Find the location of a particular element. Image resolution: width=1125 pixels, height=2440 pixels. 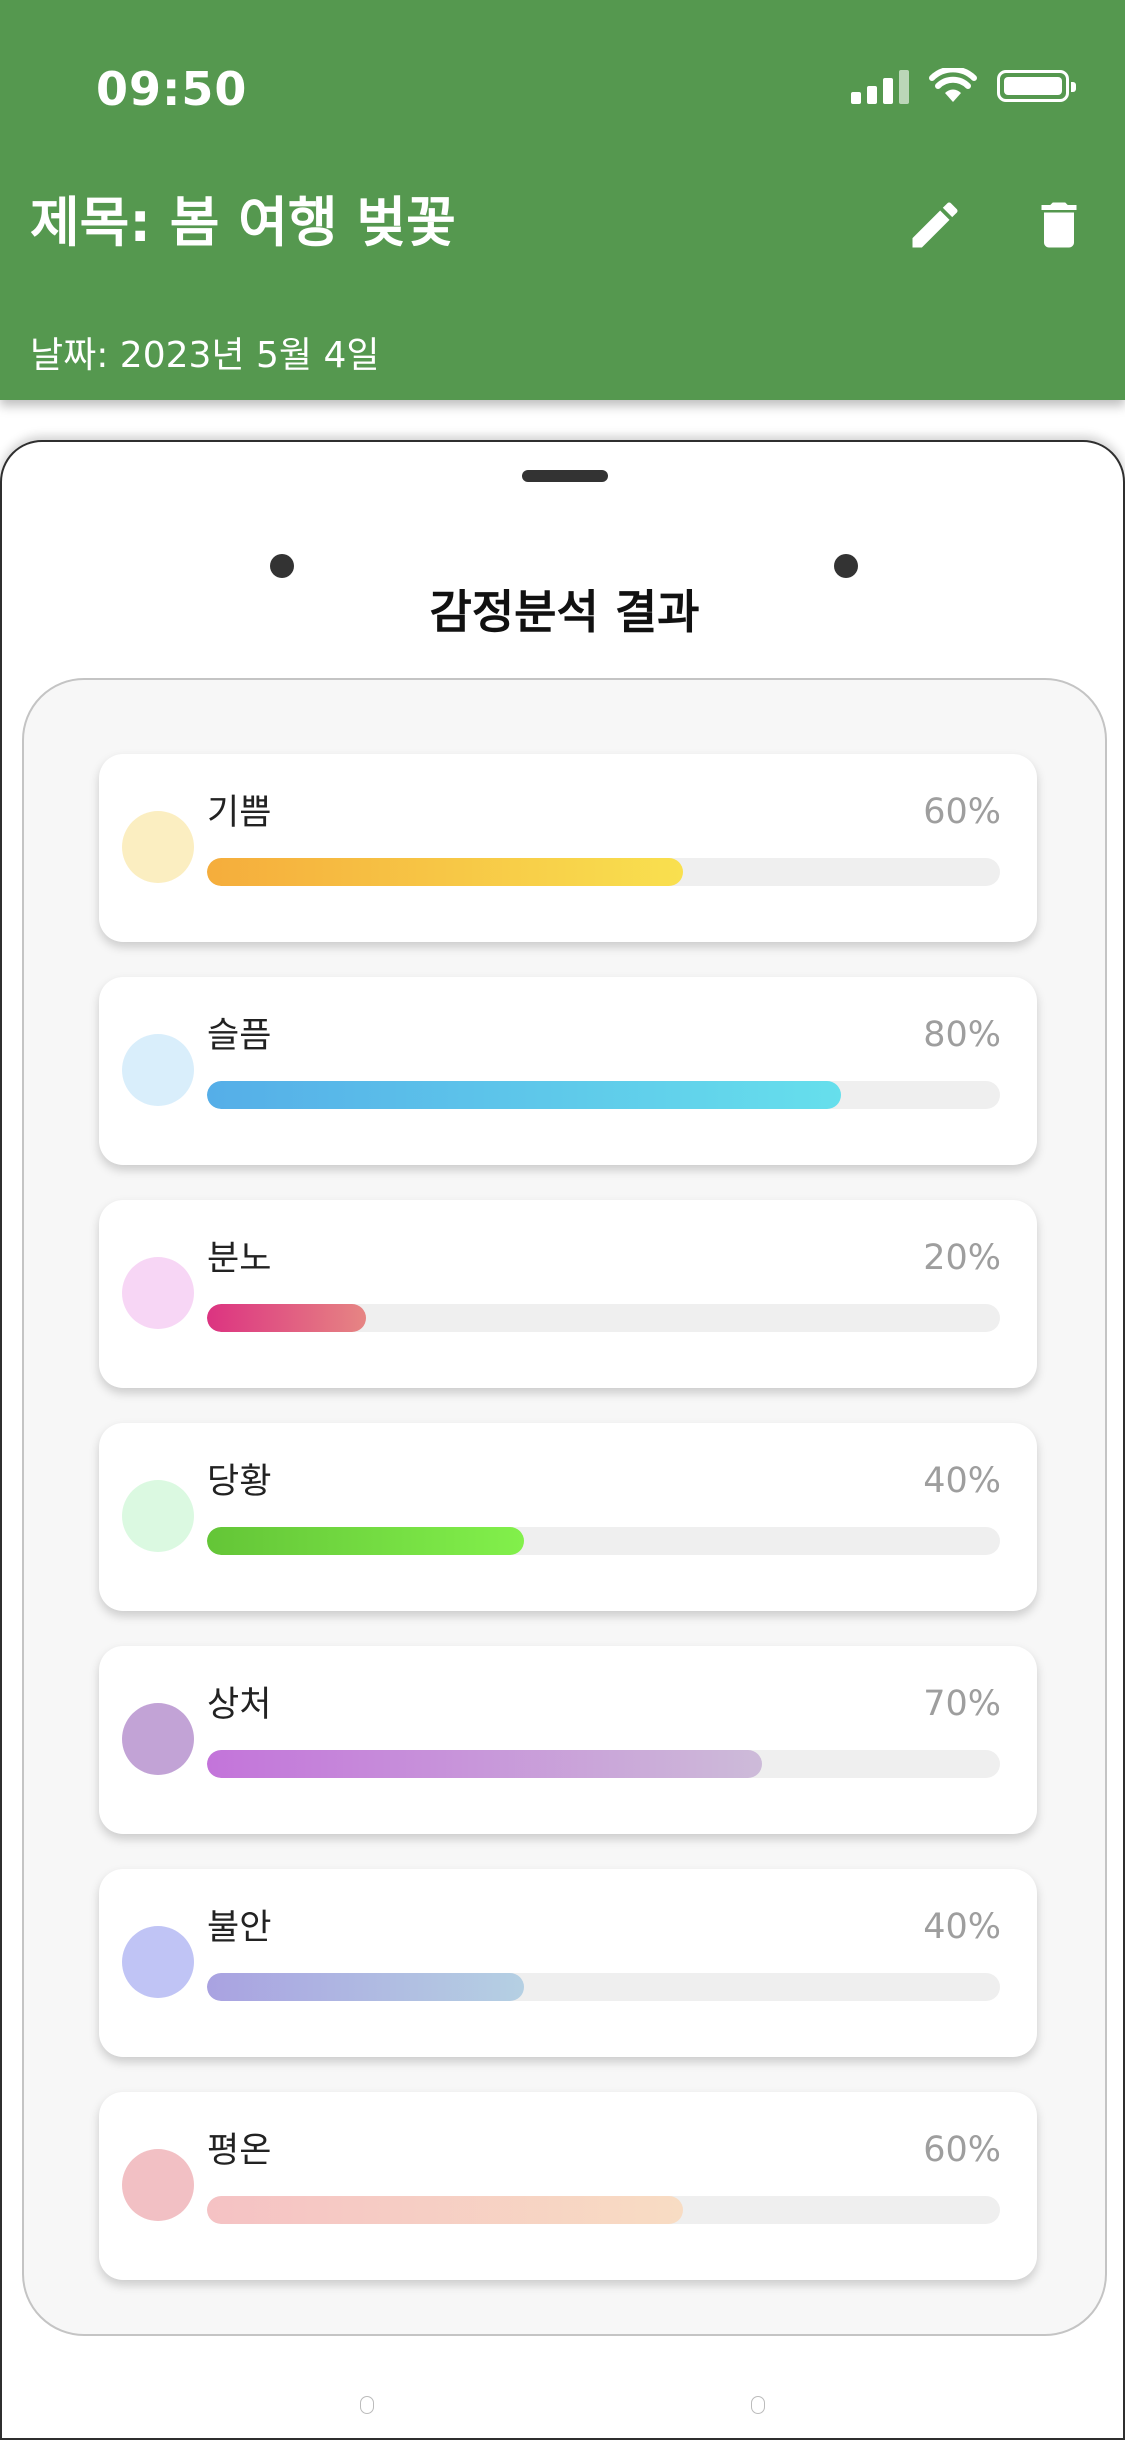

emotion-label: 당황 is located at coordinates (239, 1482).